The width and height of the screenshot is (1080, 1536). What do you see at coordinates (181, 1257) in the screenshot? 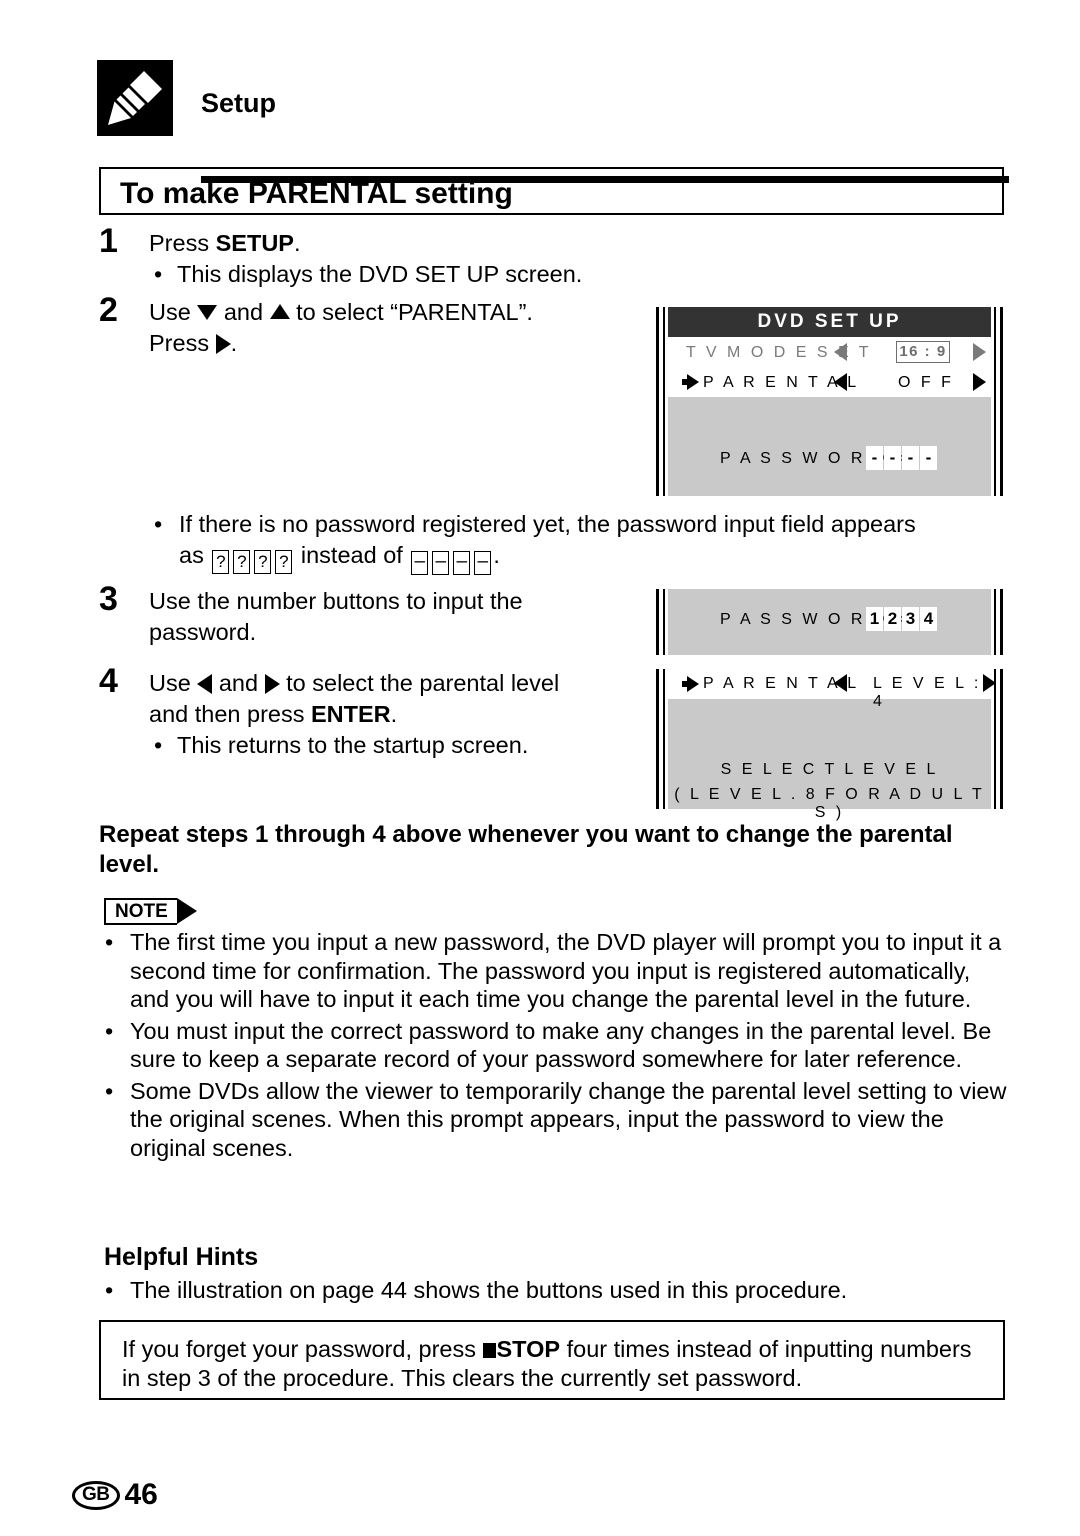
I see `helpful-hints-title: Helpful Hints` at bounding box center [181, 1257].